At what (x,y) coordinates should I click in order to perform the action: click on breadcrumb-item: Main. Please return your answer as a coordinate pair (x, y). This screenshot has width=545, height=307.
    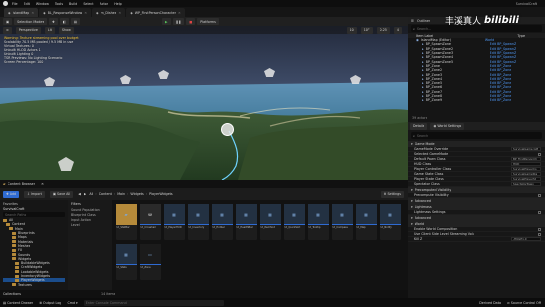
    Looking at the image, I should click on (121, 194).